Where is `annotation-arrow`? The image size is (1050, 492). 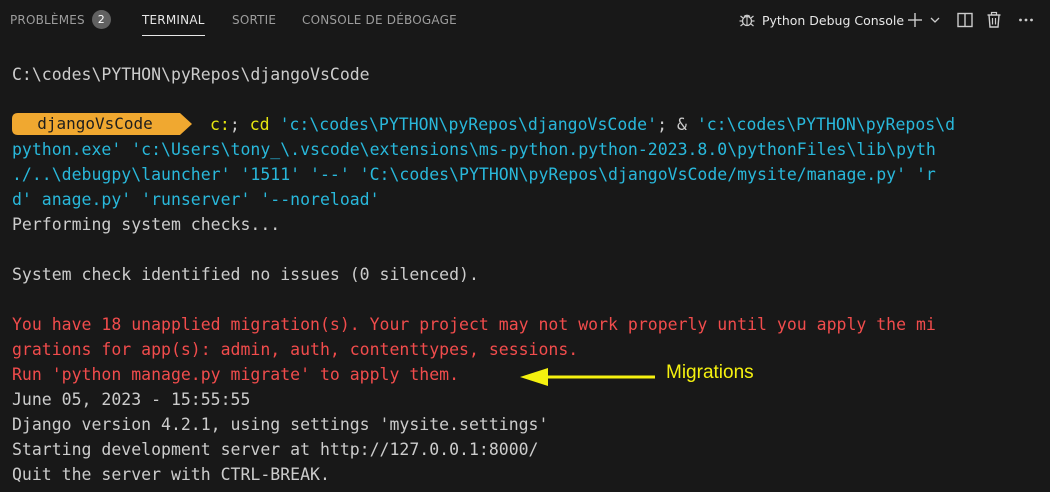 annotation-arrow is located at coordinates (587, 377).